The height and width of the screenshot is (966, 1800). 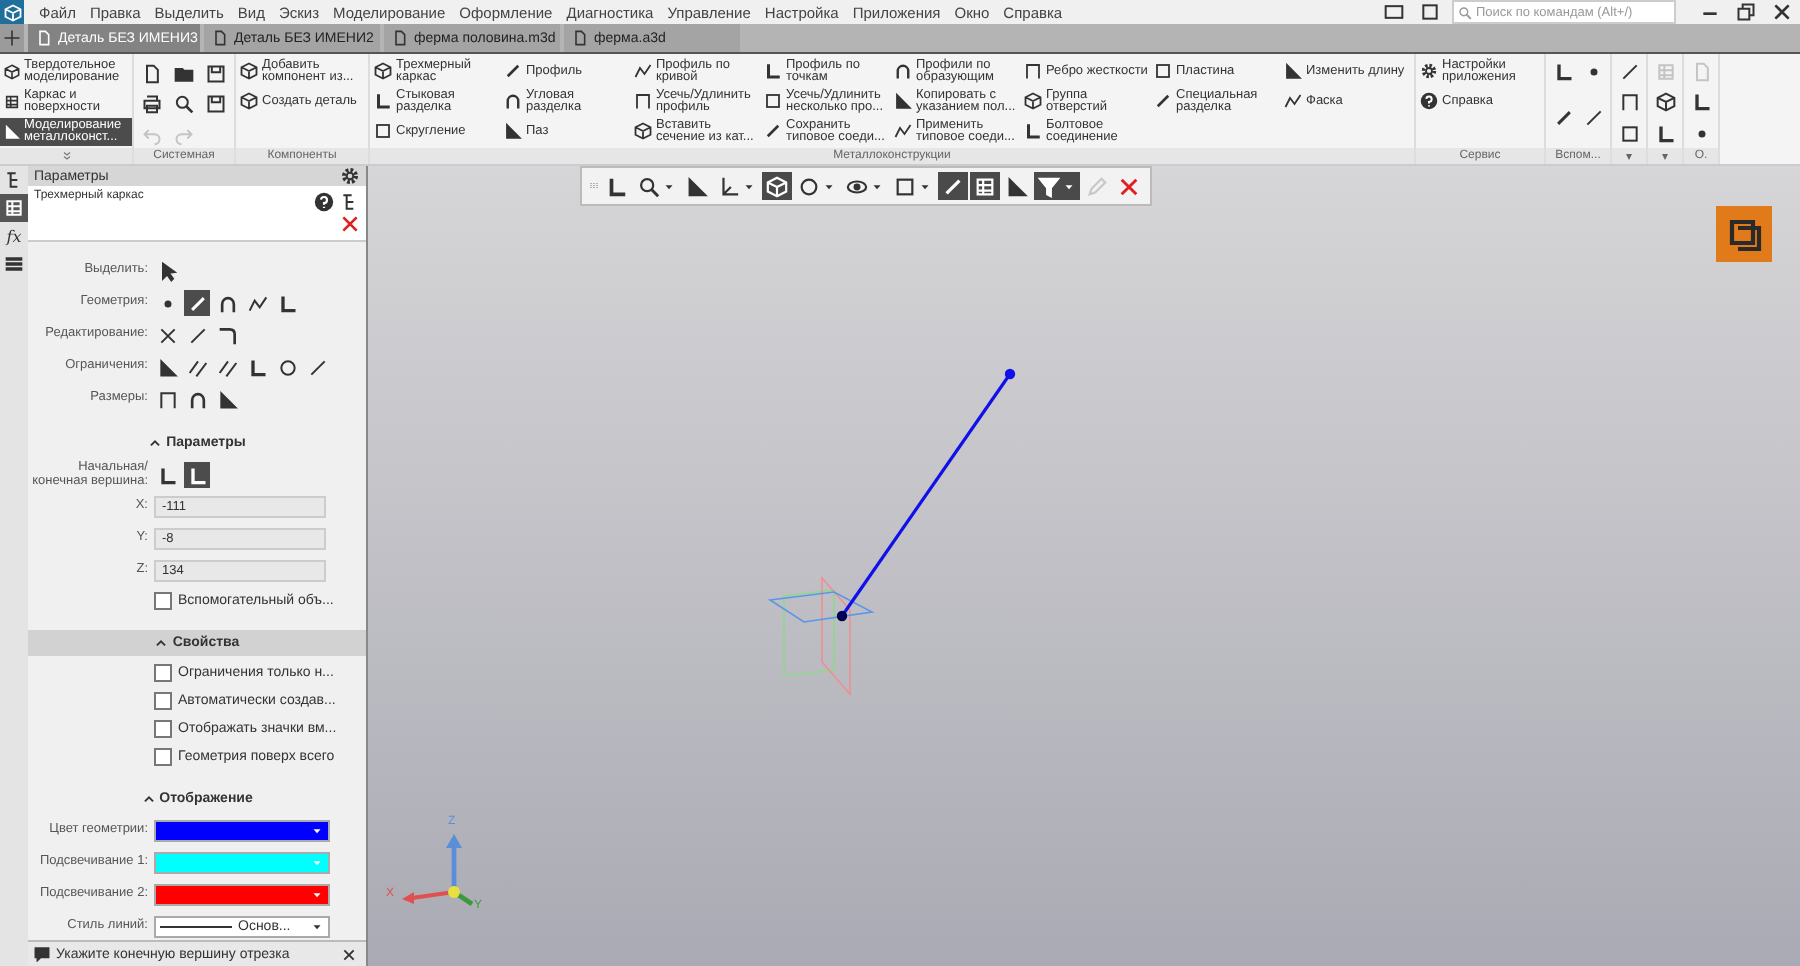 What do you see at coordinates (14, 264) in the screenshot?
I see `menu-icon` at bounding box center [14, 264].